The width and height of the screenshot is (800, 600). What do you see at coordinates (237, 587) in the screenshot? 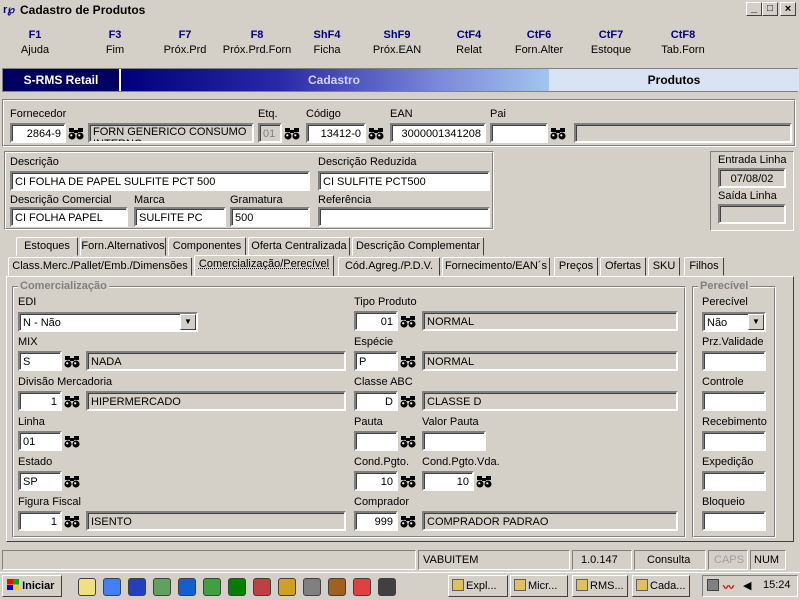
I see `grid-icon` at bounding box center [237, 587].